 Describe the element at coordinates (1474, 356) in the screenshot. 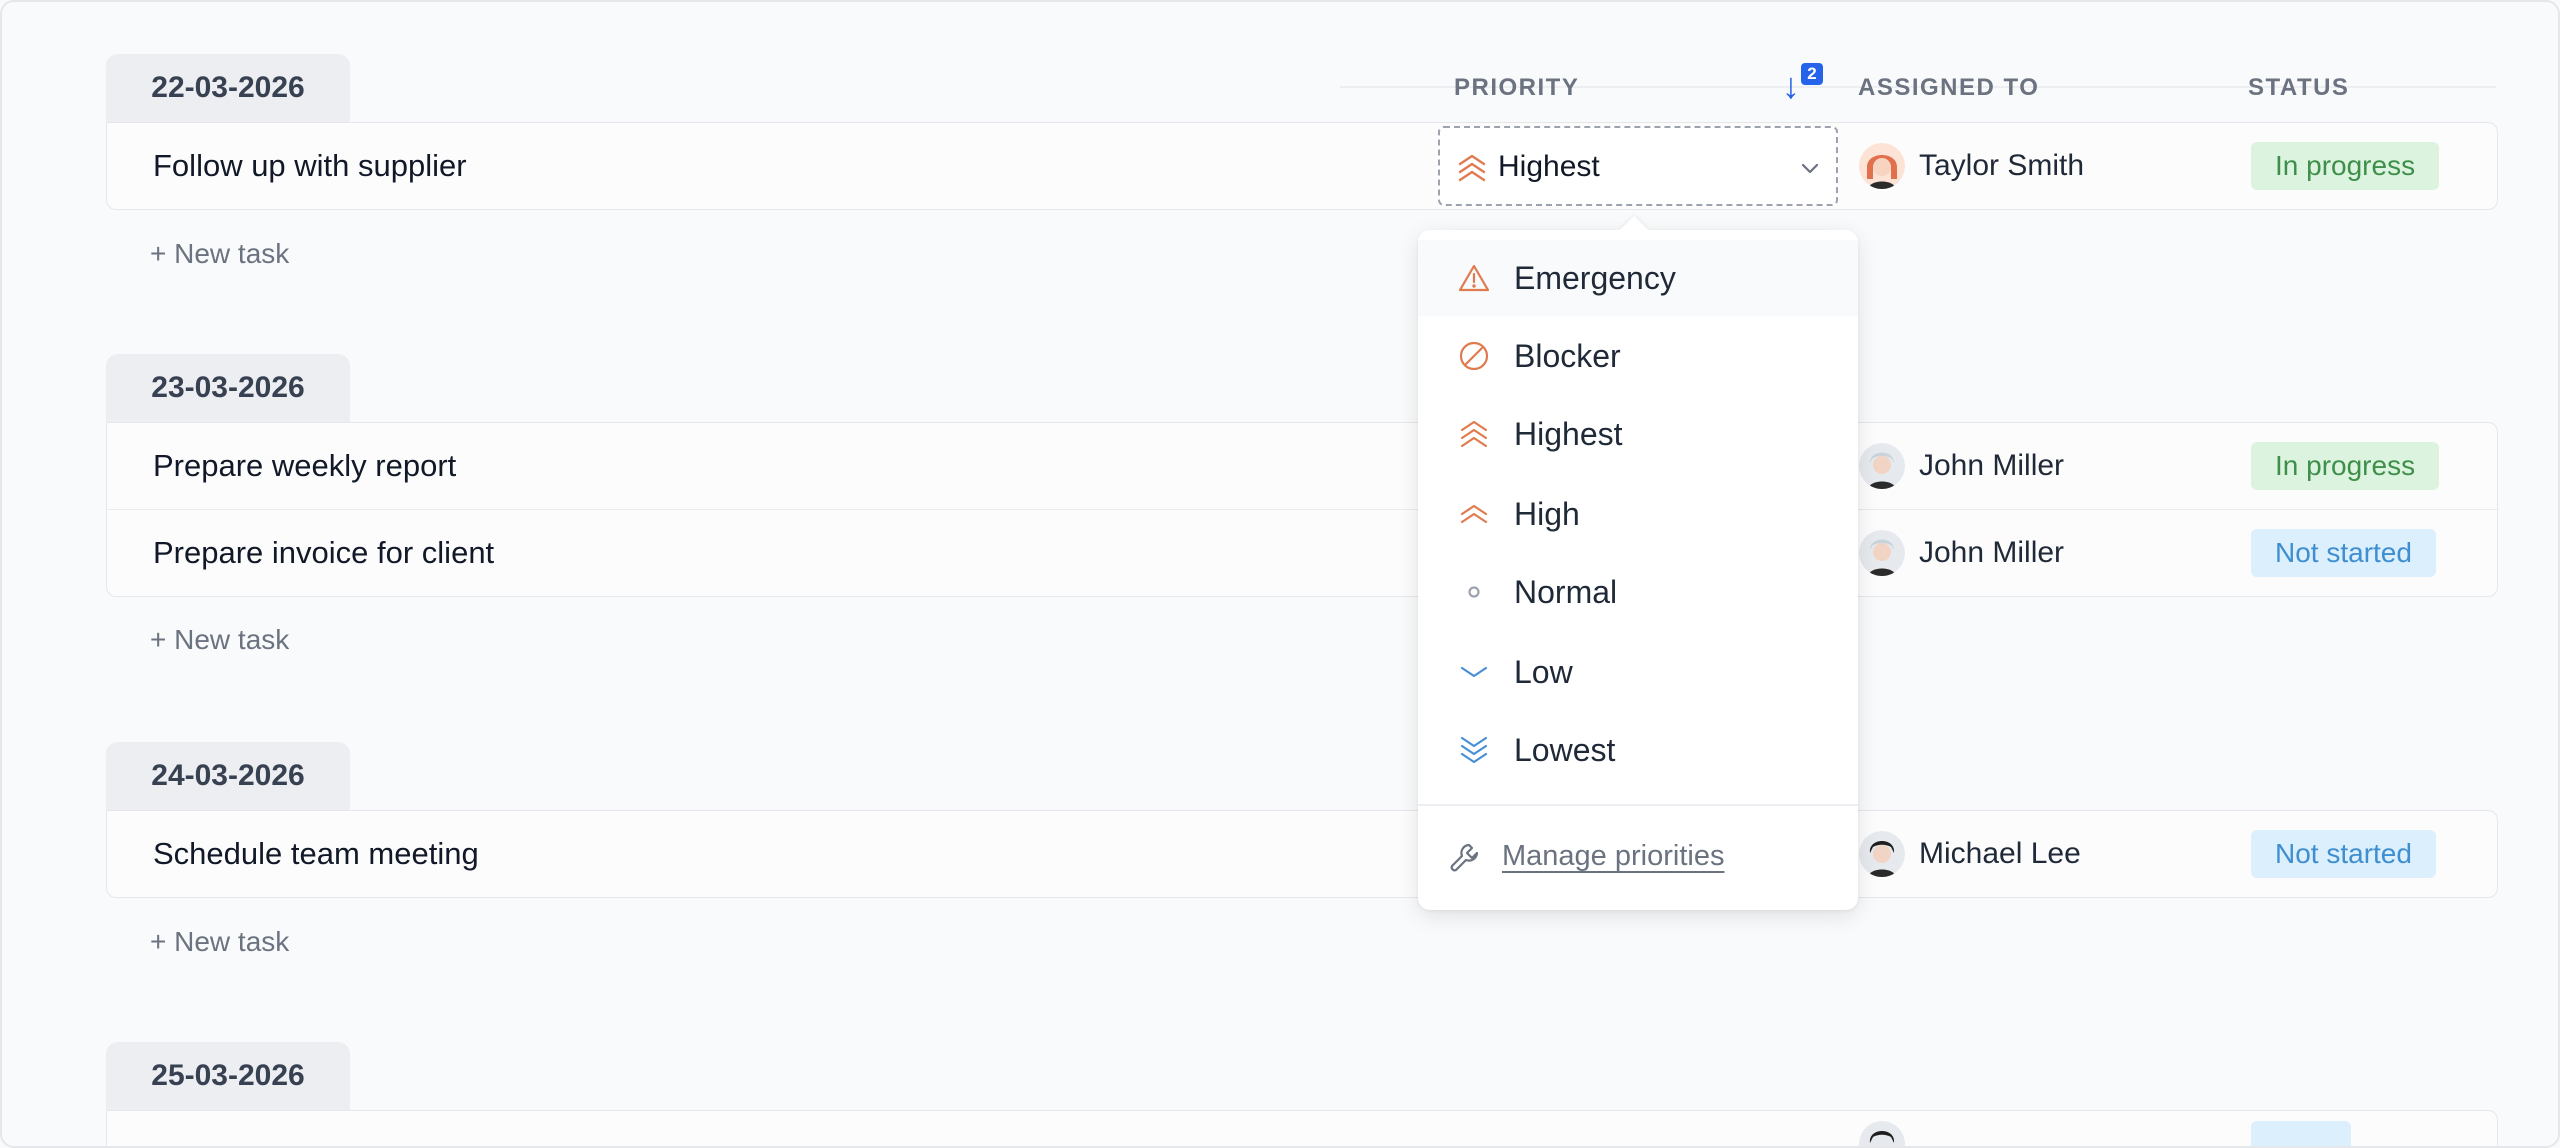

I see `blocked-circle-icon` at that location.